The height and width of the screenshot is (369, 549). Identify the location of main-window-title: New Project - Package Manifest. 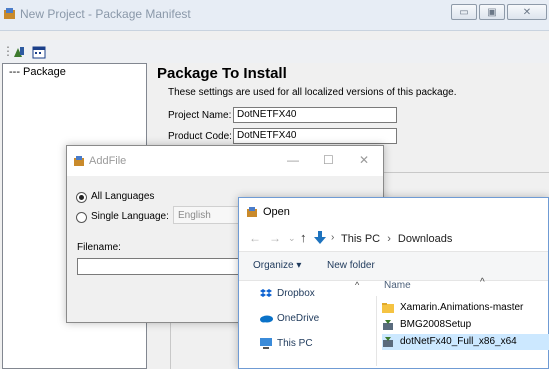
(105, 14).